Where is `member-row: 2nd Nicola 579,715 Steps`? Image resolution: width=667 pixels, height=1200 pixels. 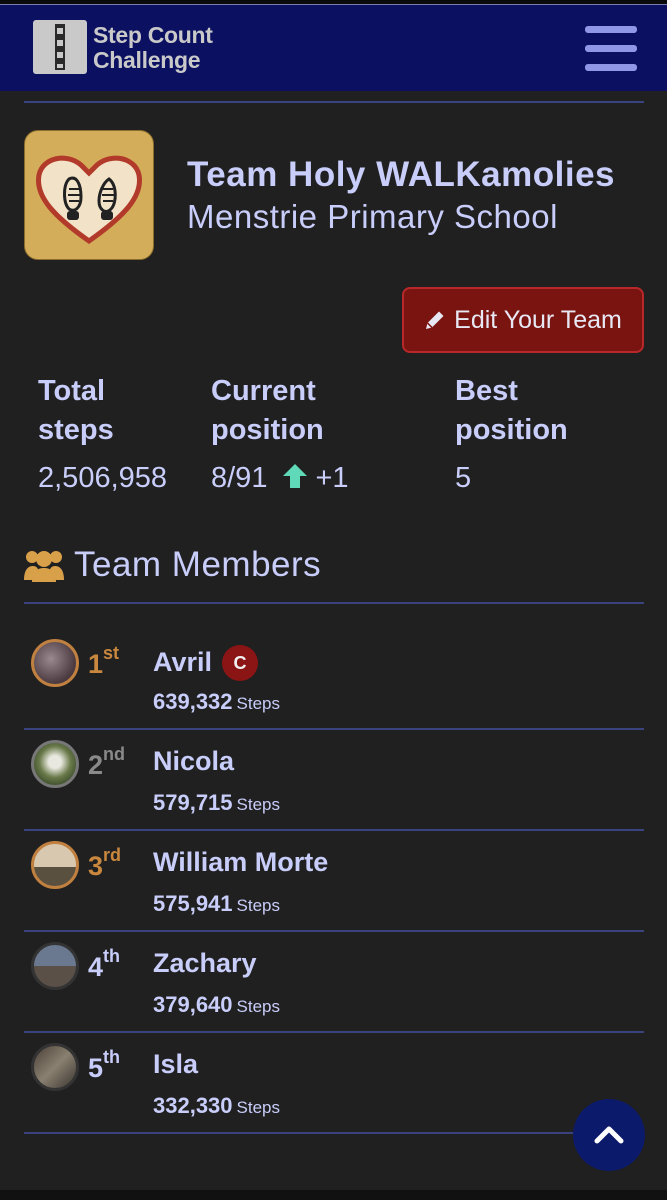 member-row: 2nd Nicola 579,715 Steps is located at coordinates (334, 780).